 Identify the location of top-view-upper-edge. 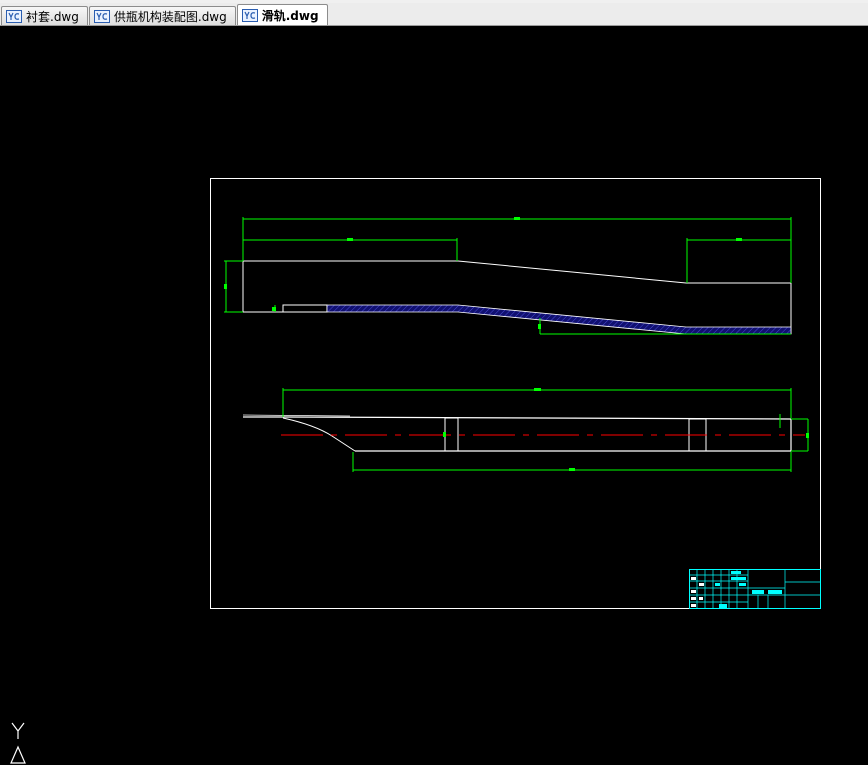
(517, 418).